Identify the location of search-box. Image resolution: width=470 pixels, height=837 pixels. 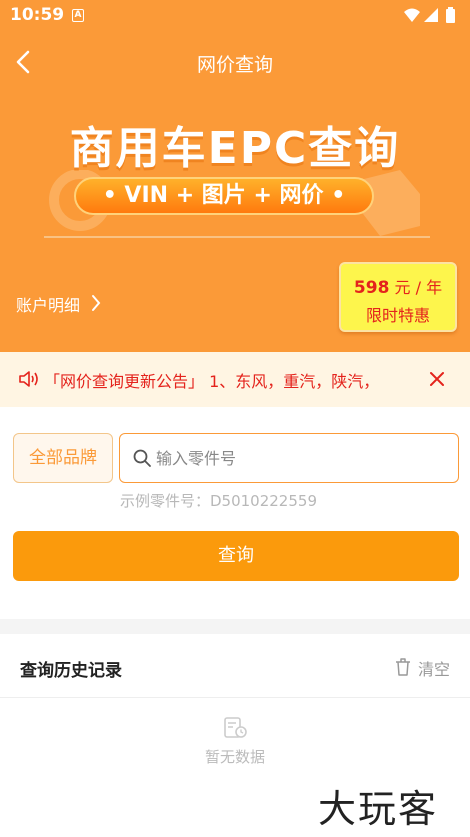
(289, 458).